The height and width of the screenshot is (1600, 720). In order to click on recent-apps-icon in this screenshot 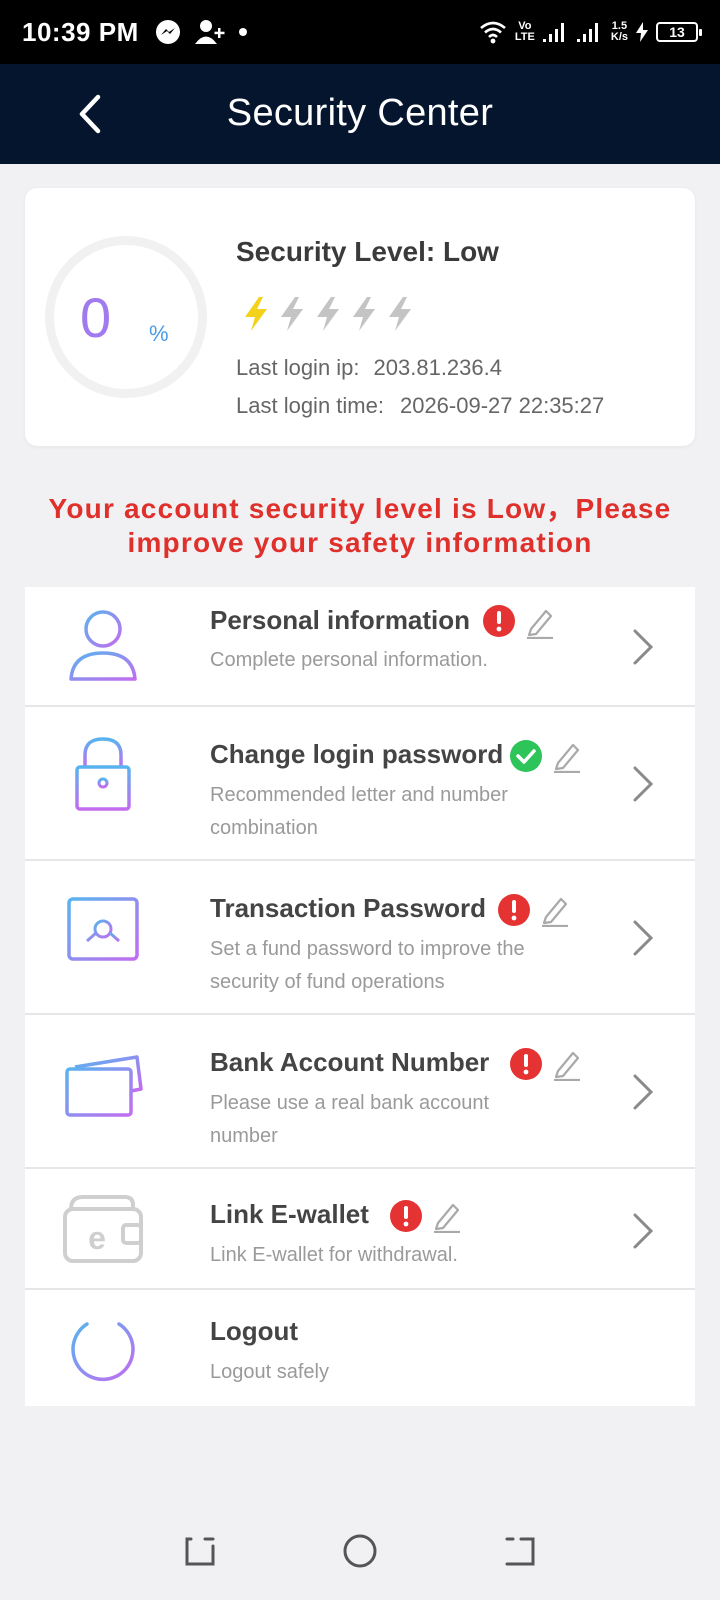, I will do `click(200, 1551)`.